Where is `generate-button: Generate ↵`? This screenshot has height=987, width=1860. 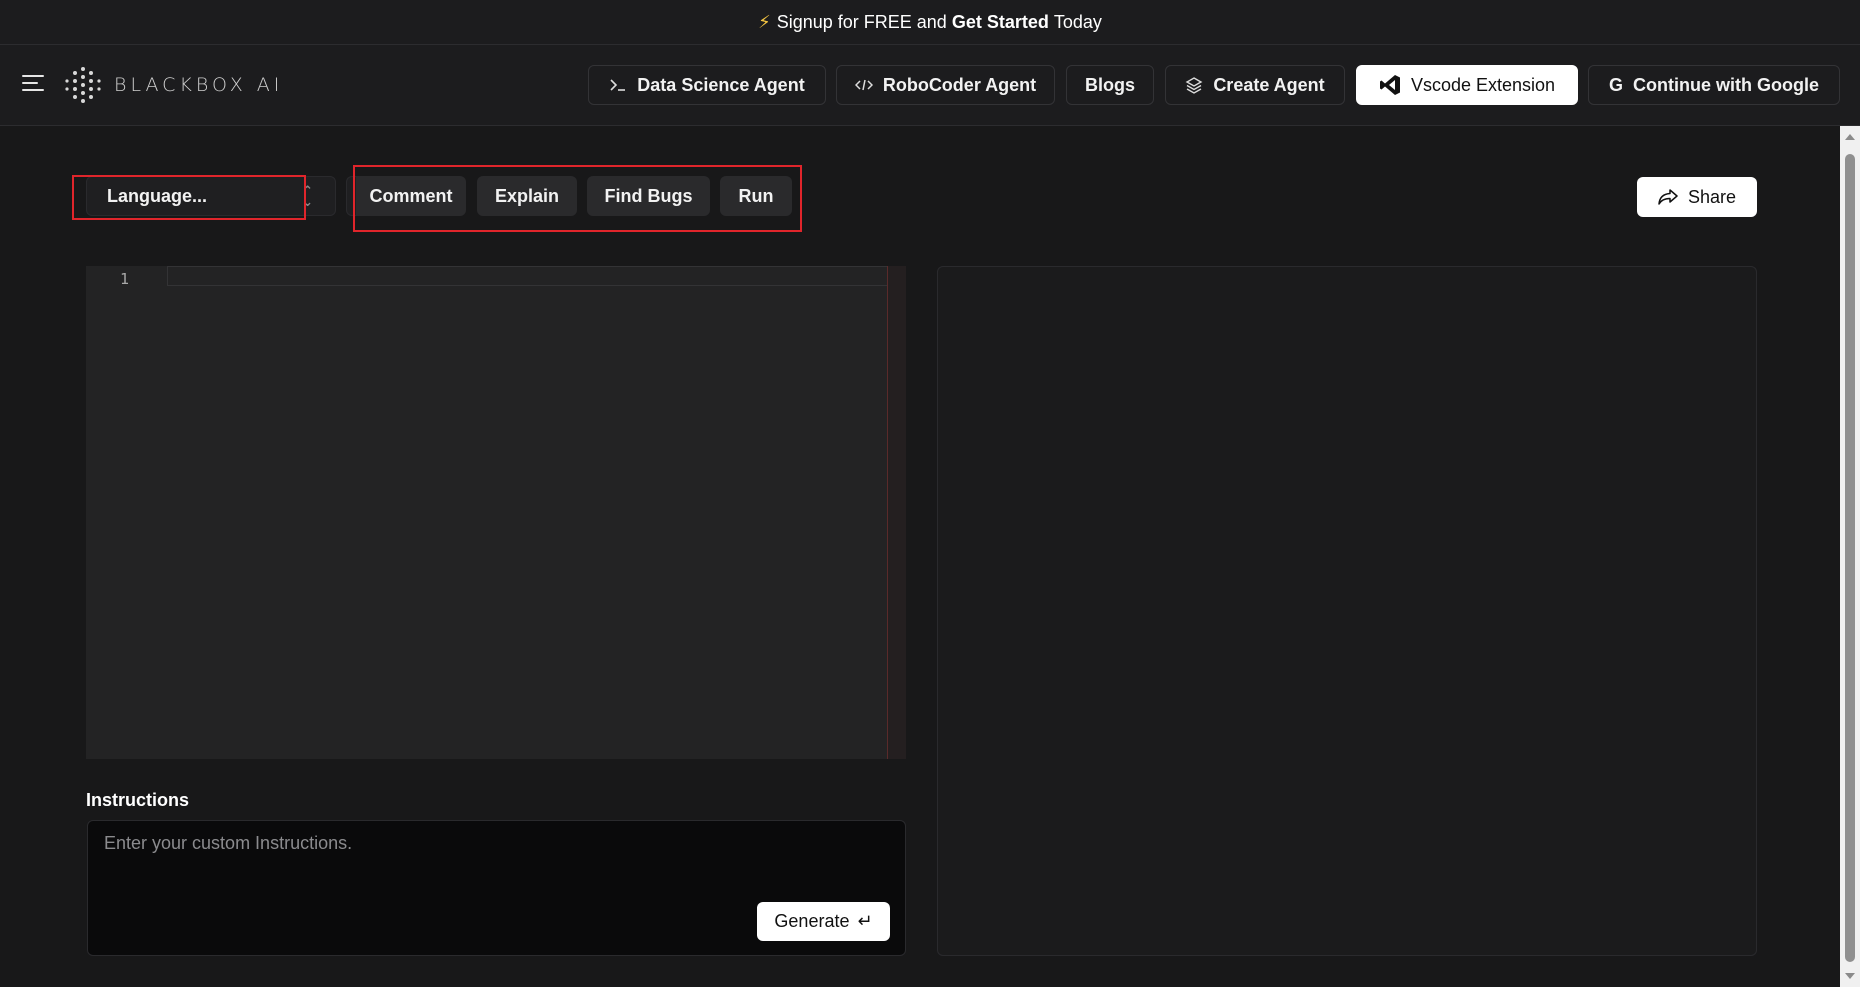 generate-button: Generate ↵ is located at coordinates (823, 921).